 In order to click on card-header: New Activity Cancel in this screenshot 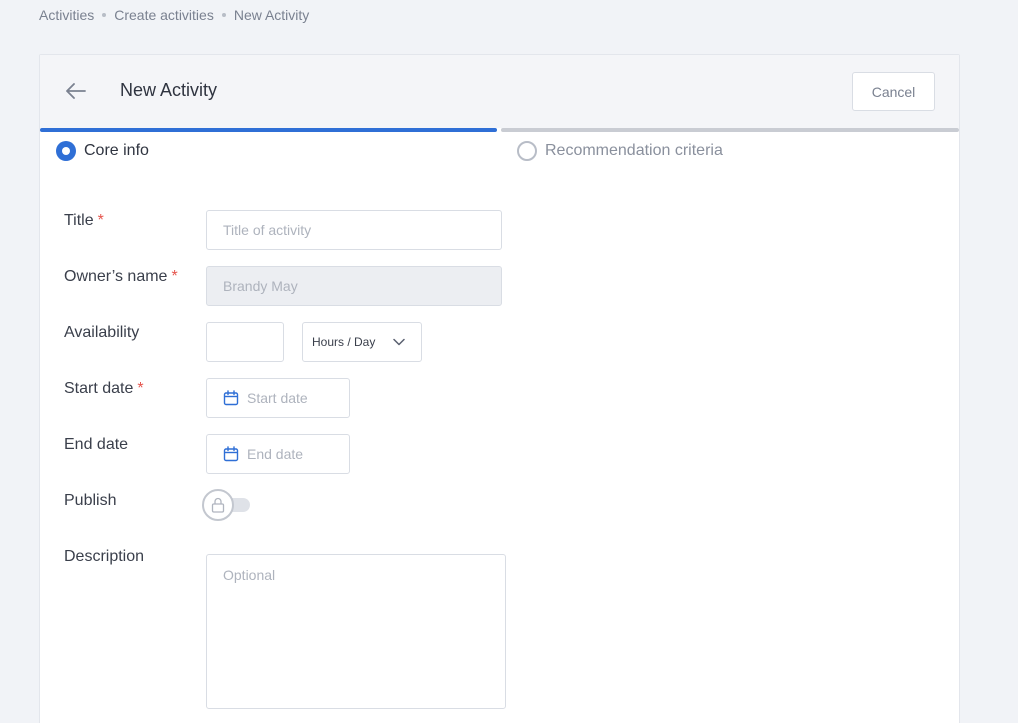, I will do `click(499, 91)`.